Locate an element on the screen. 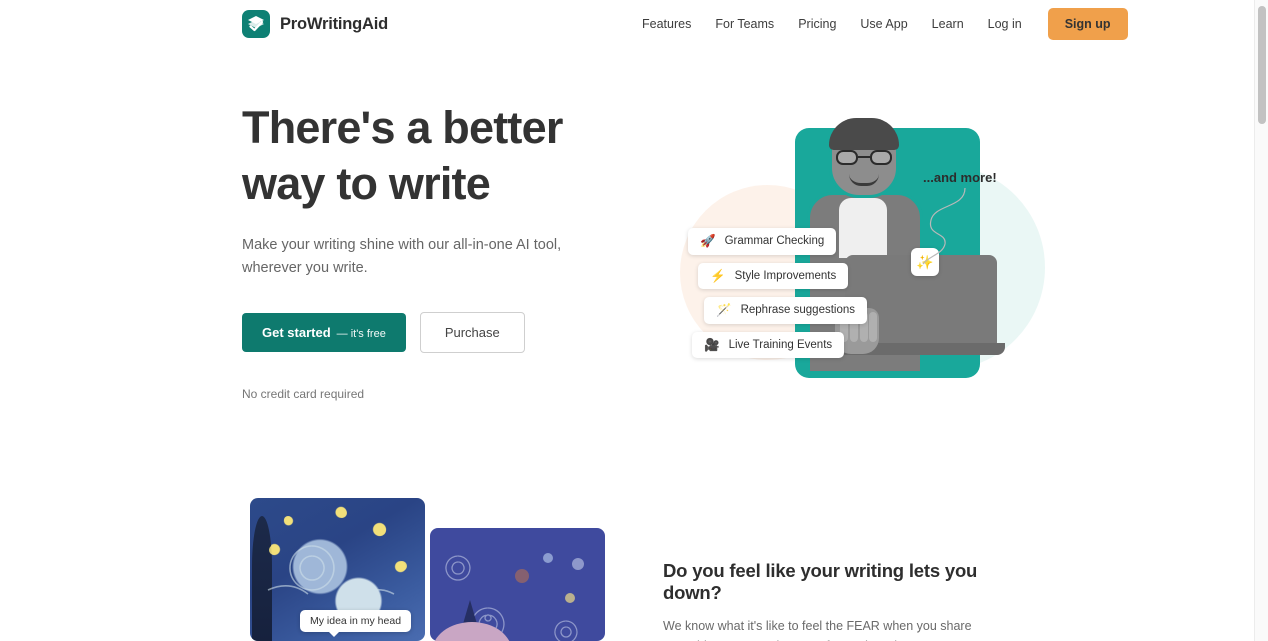 This screenshot has height=641, width=1268. feature-pill-live-training-events: 🎥 Live Training Events is located at coordinates (768, 344).